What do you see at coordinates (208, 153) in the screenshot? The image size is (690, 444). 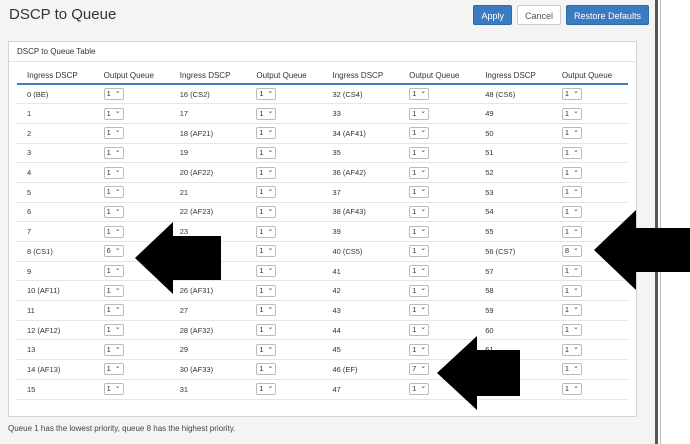 I see `ingress-dscp-cell: 19` at bounding box center [208, 153].